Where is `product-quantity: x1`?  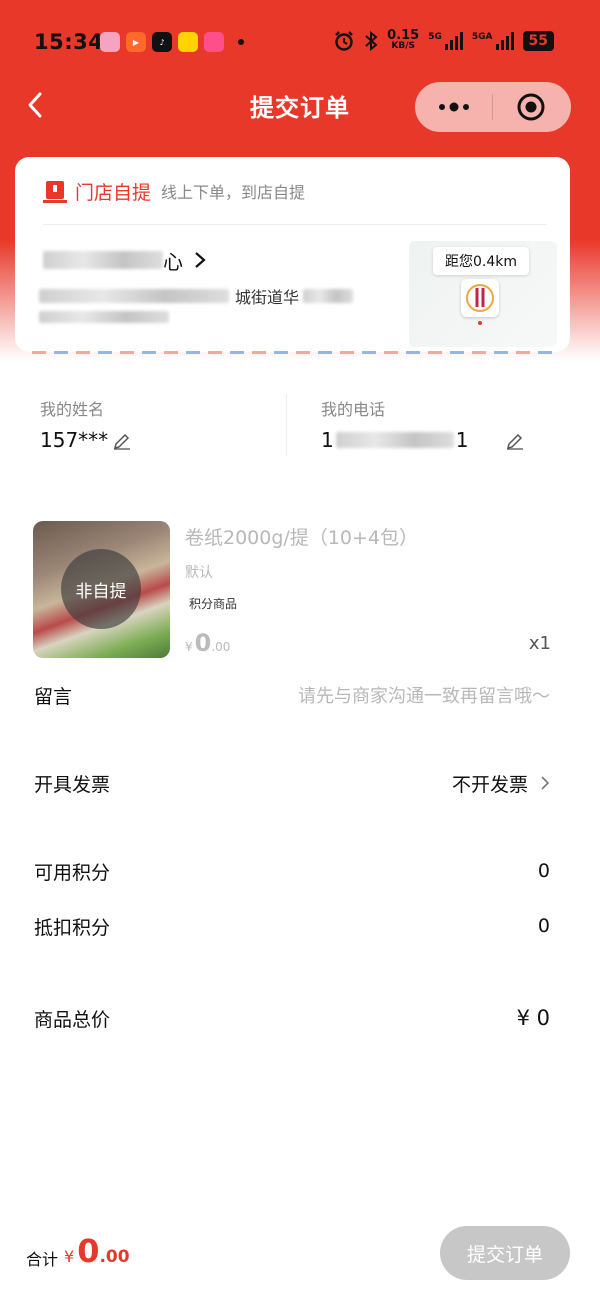
product-quantity: x1 is located at coordinates (539, 643).